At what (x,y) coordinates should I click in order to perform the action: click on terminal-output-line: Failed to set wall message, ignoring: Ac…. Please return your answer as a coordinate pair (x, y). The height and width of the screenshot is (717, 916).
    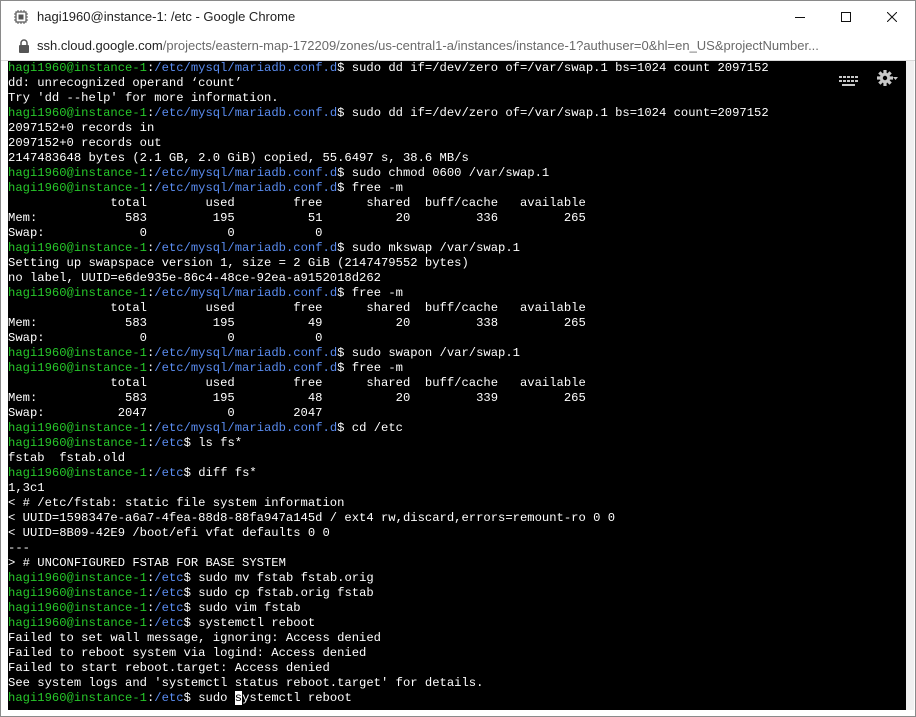
    Looking at the image, I should click on (388, 638).